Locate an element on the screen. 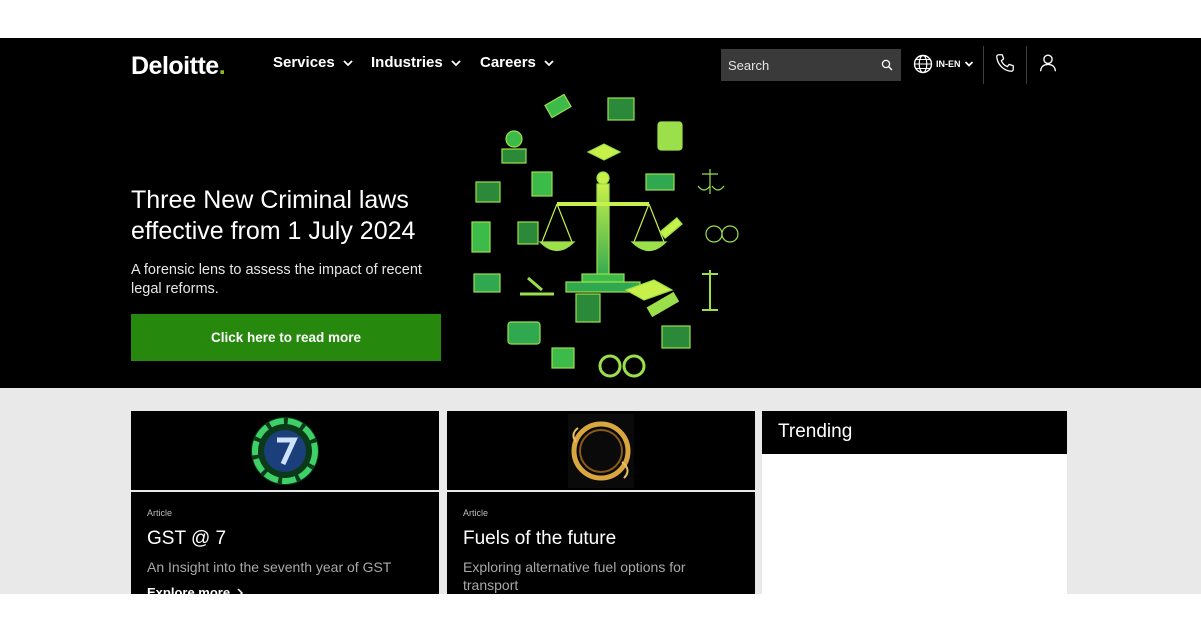  search-box is located at coordinates (811, 65).